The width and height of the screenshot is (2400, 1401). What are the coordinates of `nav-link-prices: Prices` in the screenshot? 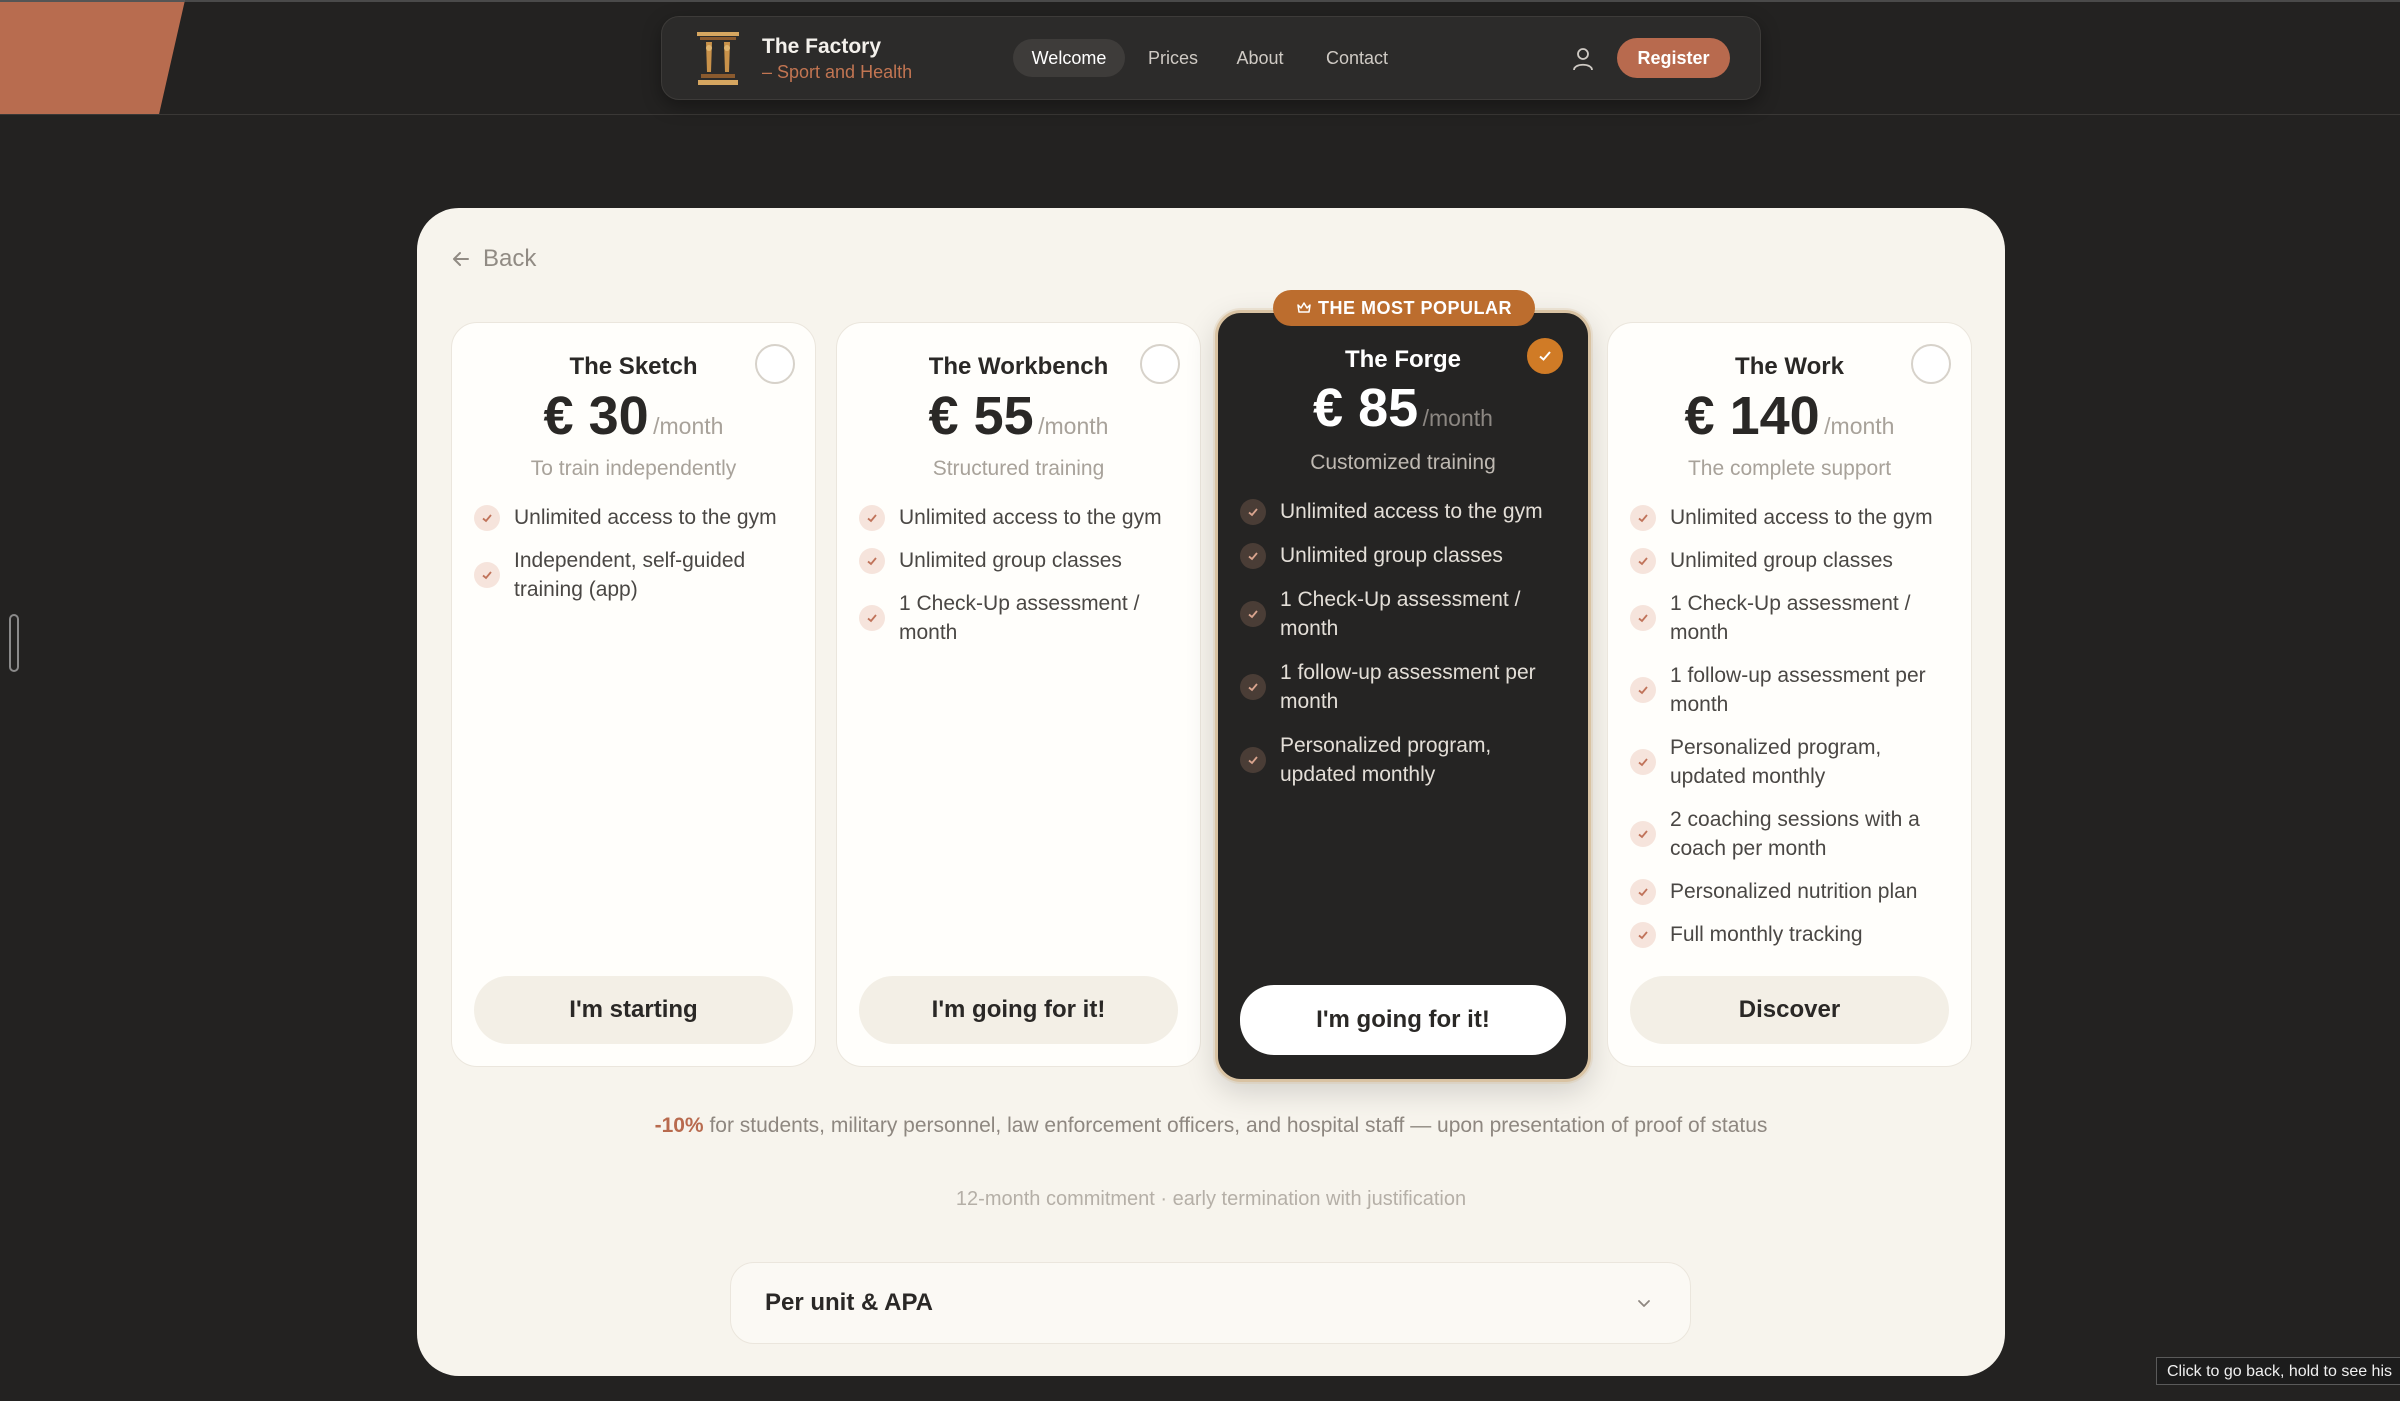 It's located at (1173, 58).